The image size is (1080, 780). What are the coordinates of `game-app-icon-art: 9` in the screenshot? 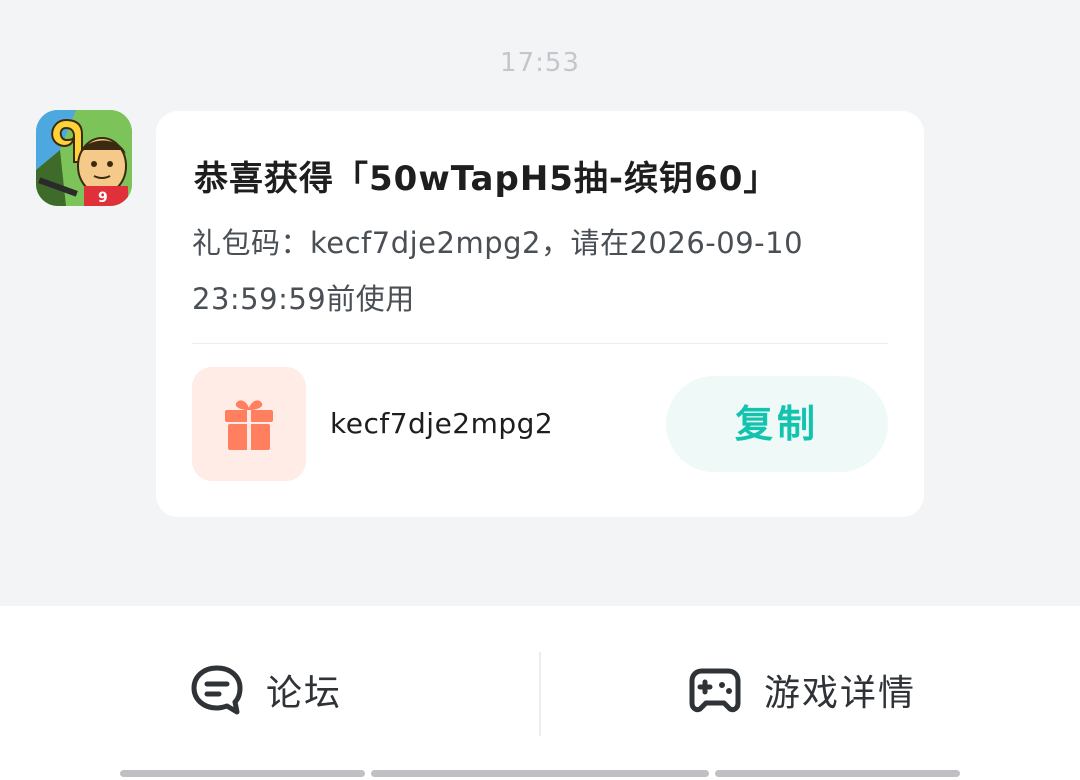 It's located at (84, 158).